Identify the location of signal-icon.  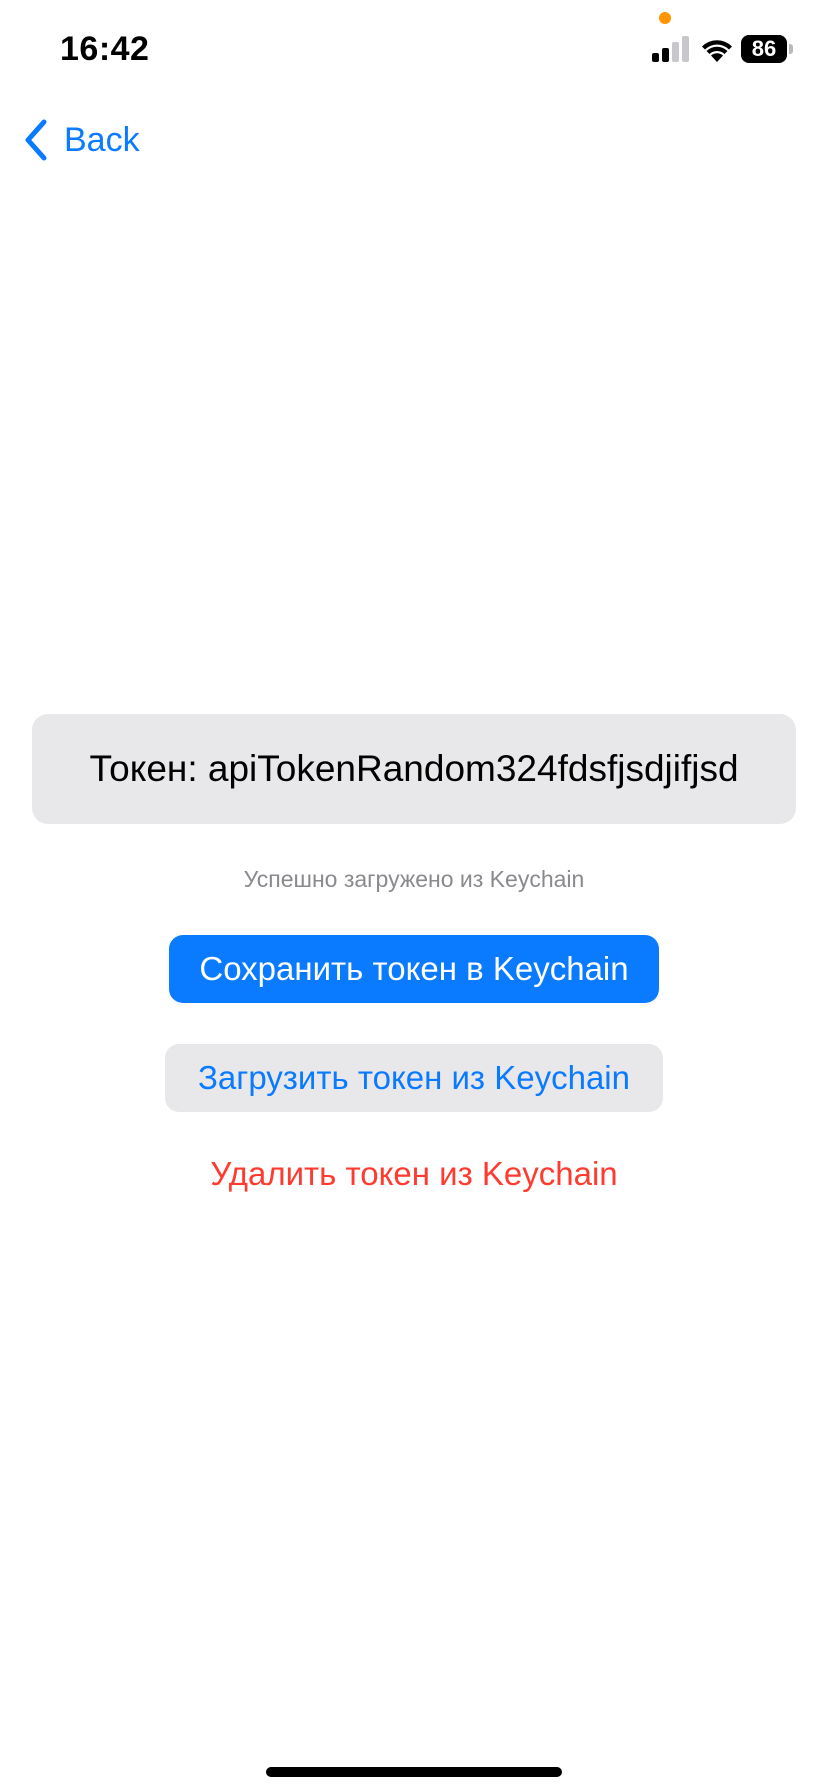
(670, 49).